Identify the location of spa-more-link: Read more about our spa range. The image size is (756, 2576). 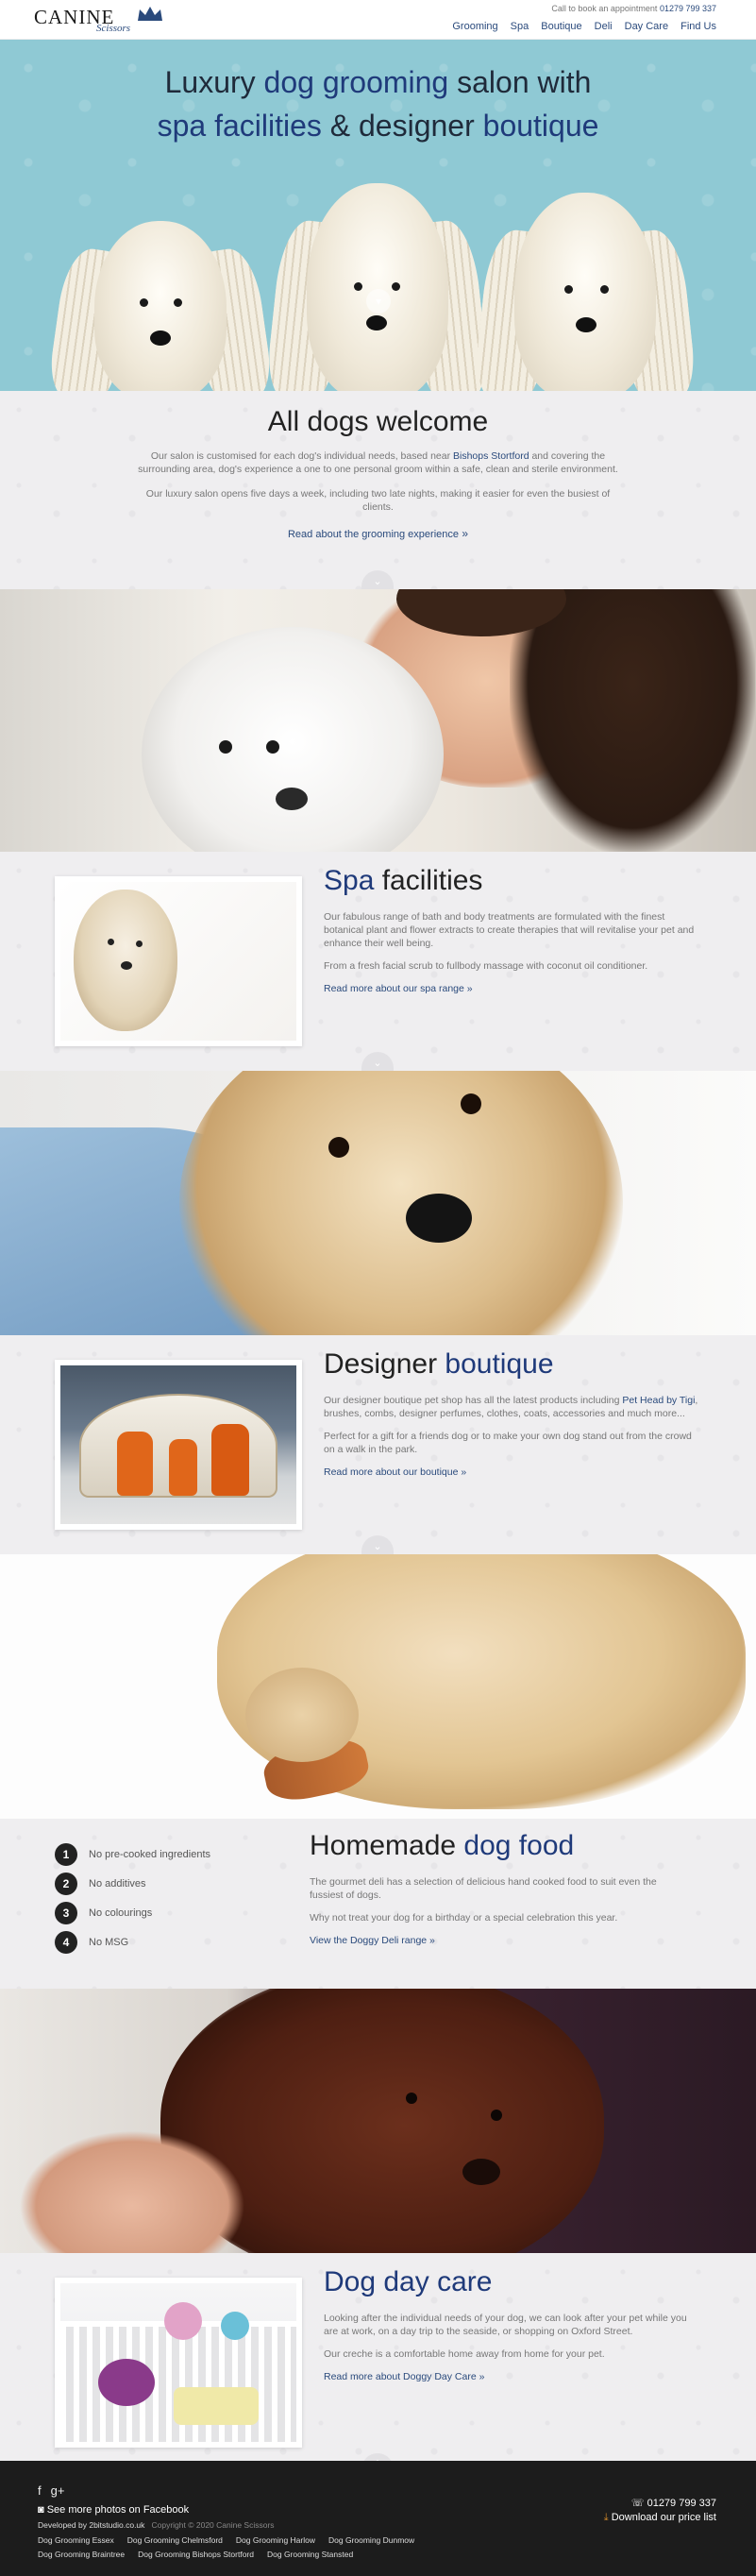
(398, 989).